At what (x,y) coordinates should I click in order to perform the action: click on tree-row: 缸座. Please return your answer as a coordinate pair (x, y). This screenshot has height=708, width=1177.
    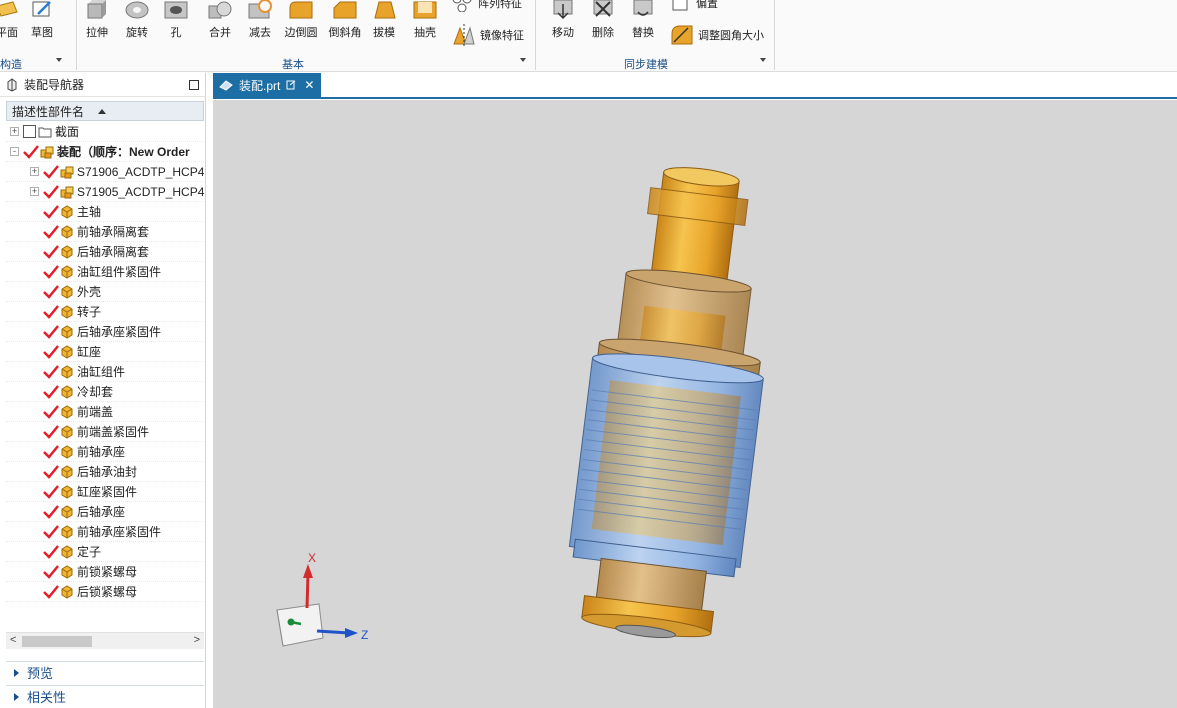
    Looking at the image, I should click on (105, 352).